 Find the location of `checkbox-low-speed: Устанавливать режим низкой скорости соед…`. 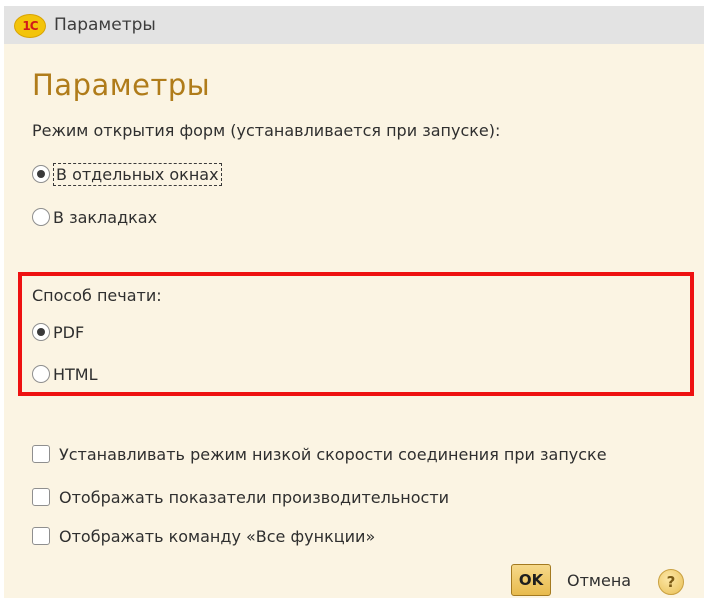

checkbox-low-speed: Устанавливать режим низкой скорости соед… is located at coordinates (319, 454).